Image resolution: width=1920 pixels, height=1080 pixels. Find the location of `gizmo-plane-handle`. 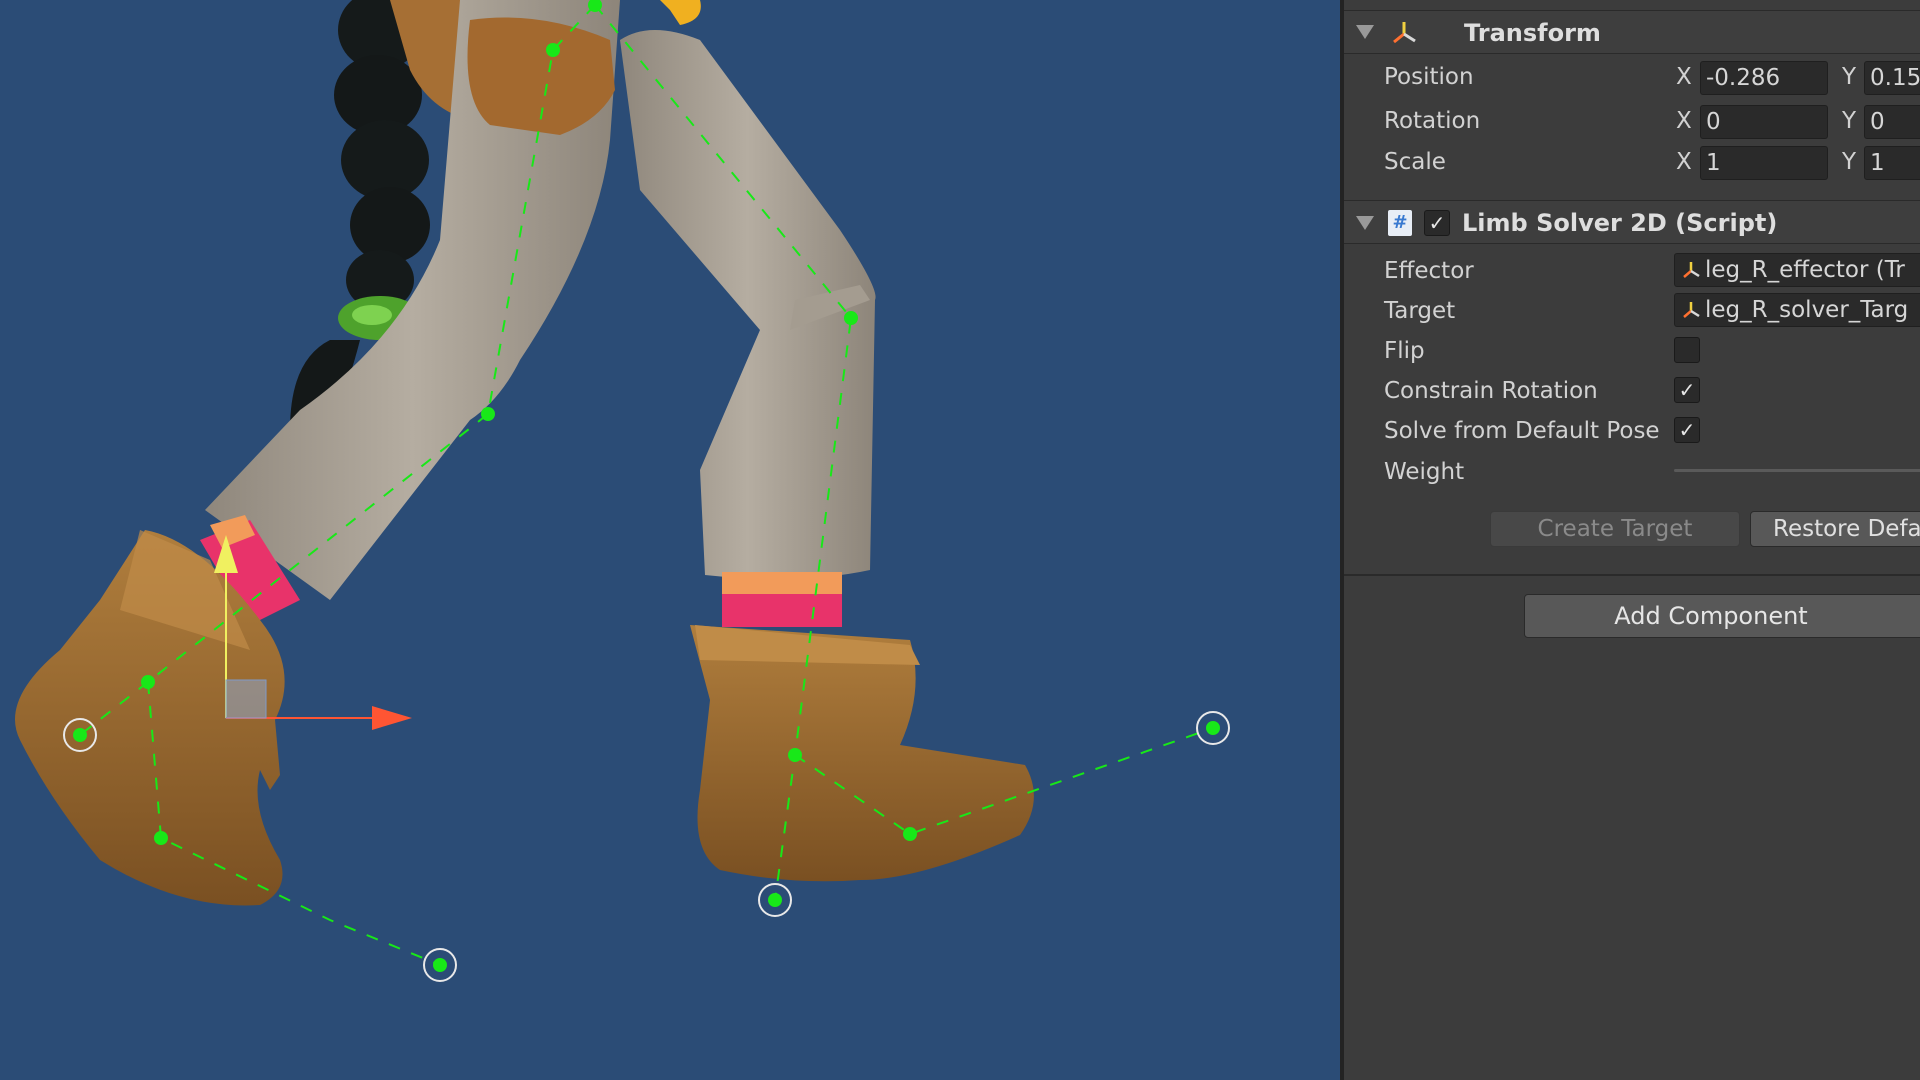

gizmo-plane-handle is located at coordinates (246, 699).